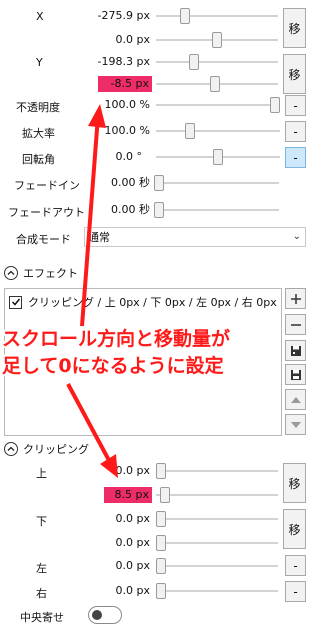 The height and width of the screenshot is (631, 320). Describe the element at coordinates (296, 236) in the screenshot. I see `chevron-down-icon: ⌄` at that location.